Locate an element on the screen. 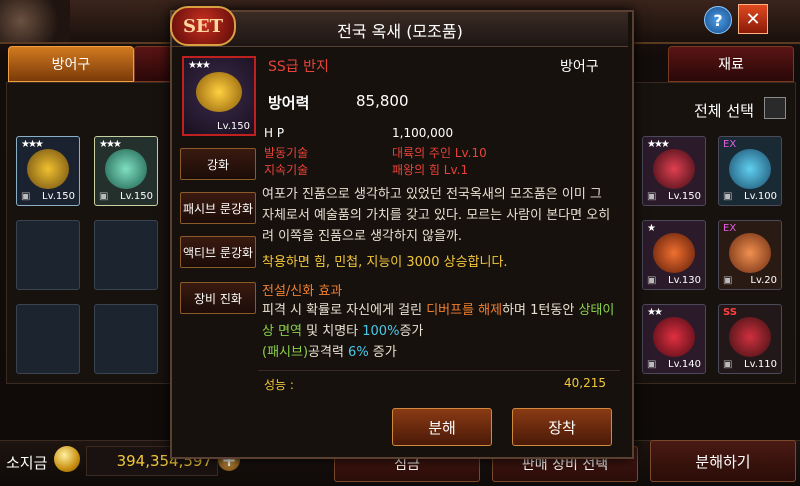 The width and height of the screenshot is (800, 486). select-all-checkbox is located at coordinates (775, 108).